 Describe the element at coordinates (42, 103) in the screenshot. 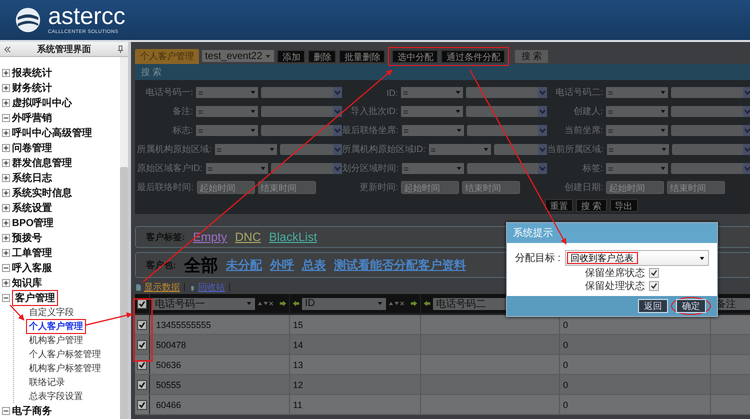

I see `menu-item: 虚拟呼叫中心` at that location.